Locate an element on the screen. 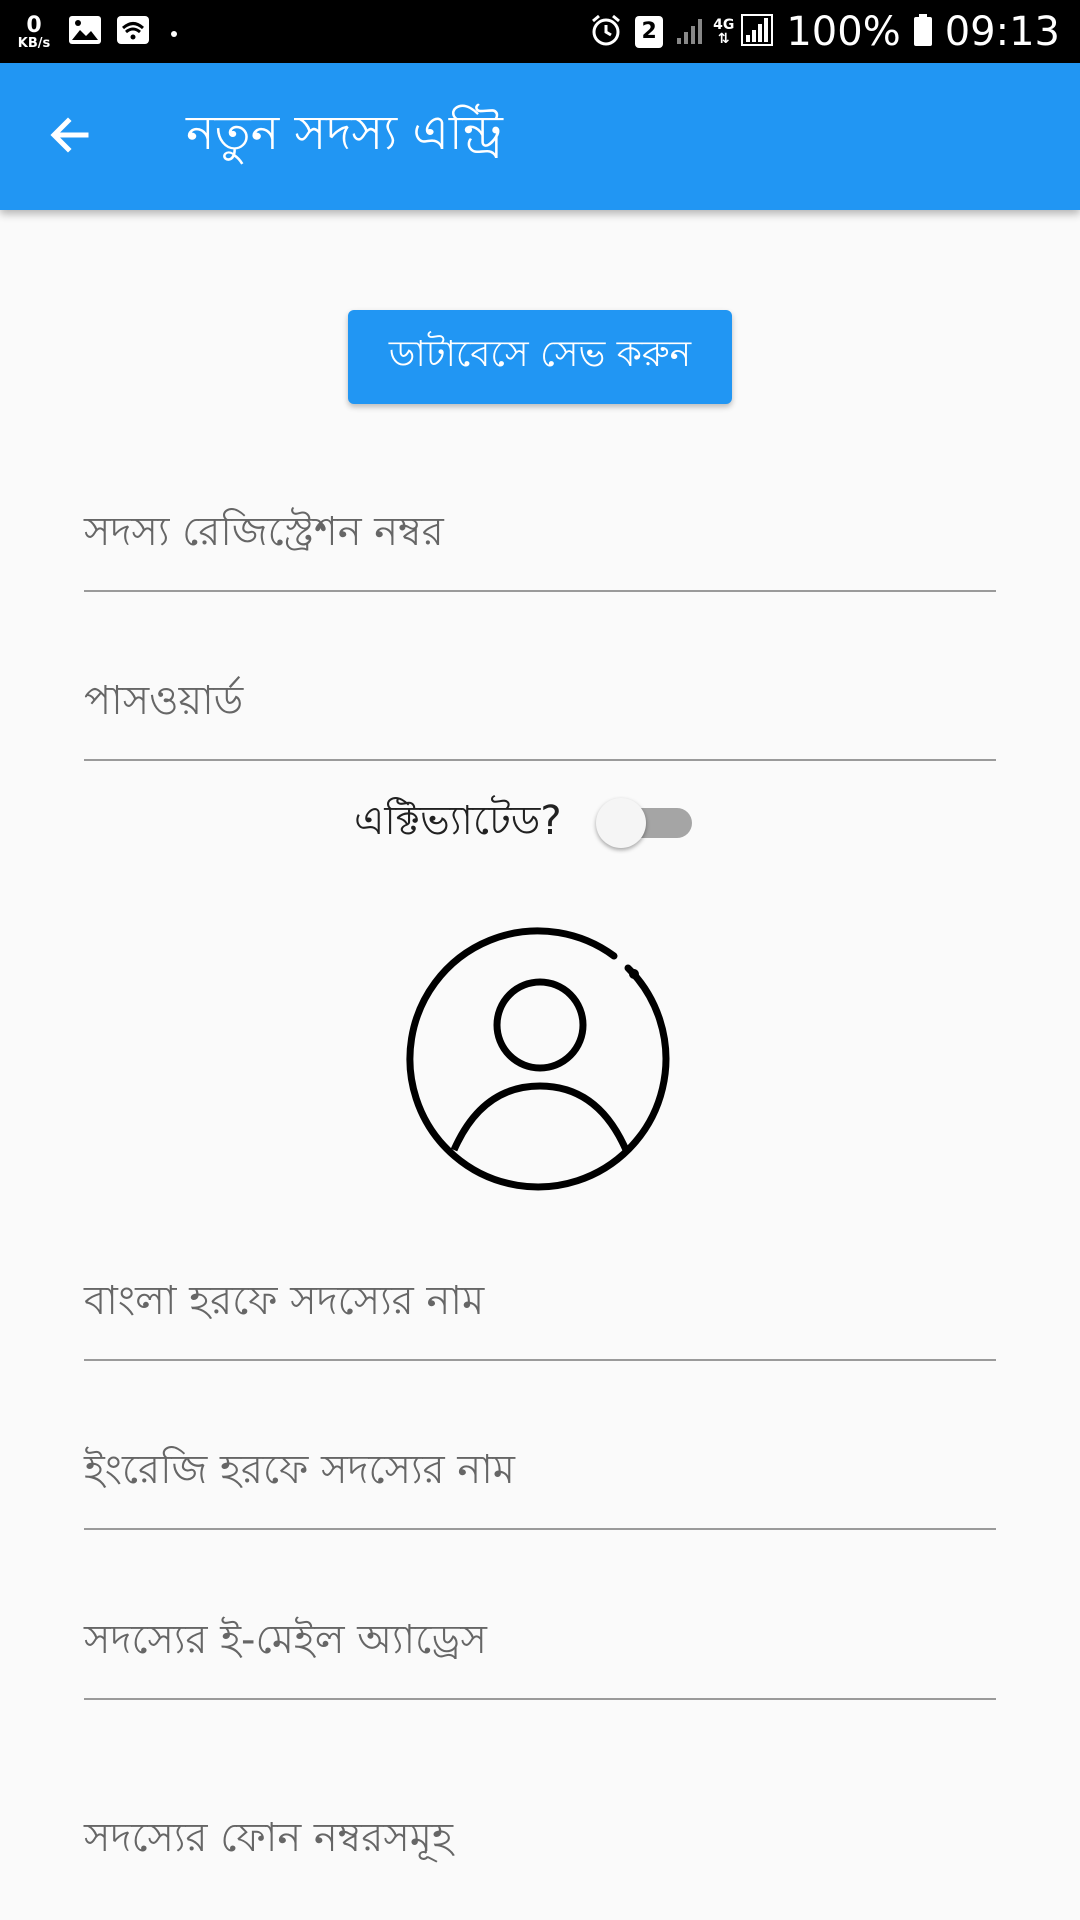 The image size is (1080, 1920). activated-toggle-row: এক্টিভ্যাটেড? is located at coordinates (540, 822).